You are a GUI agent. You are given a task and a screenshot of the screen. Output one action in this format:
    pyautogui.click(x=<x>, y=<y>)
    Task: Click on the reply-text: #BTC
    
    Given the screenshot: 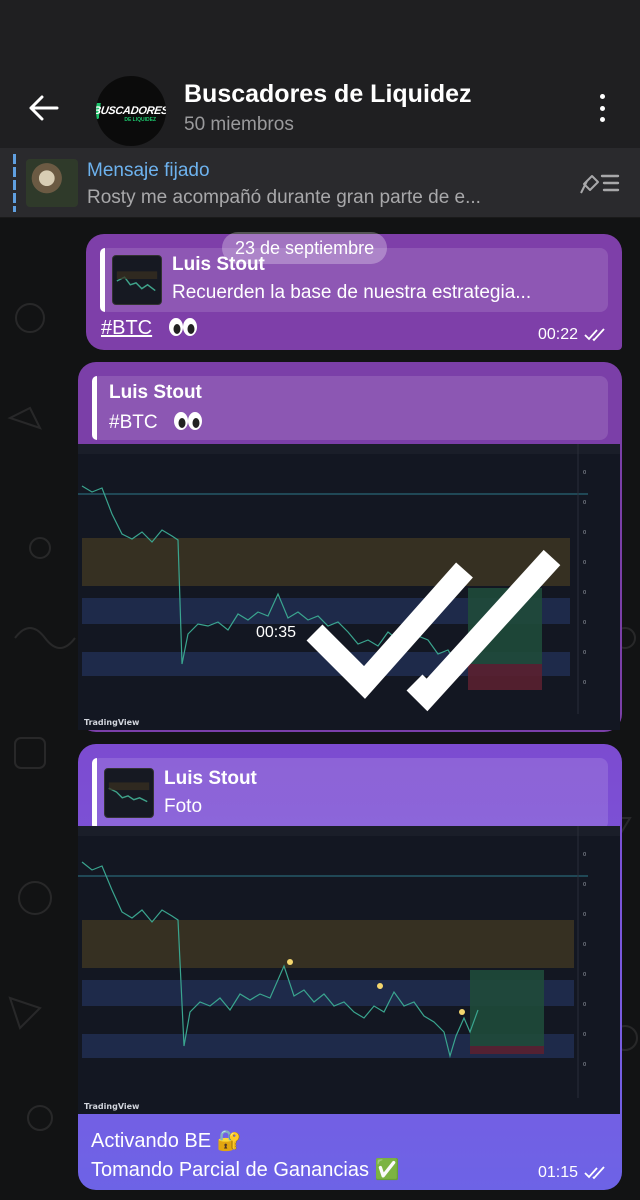 What is the action you would take?
    pyautogui.click(x=156, y=422)
    